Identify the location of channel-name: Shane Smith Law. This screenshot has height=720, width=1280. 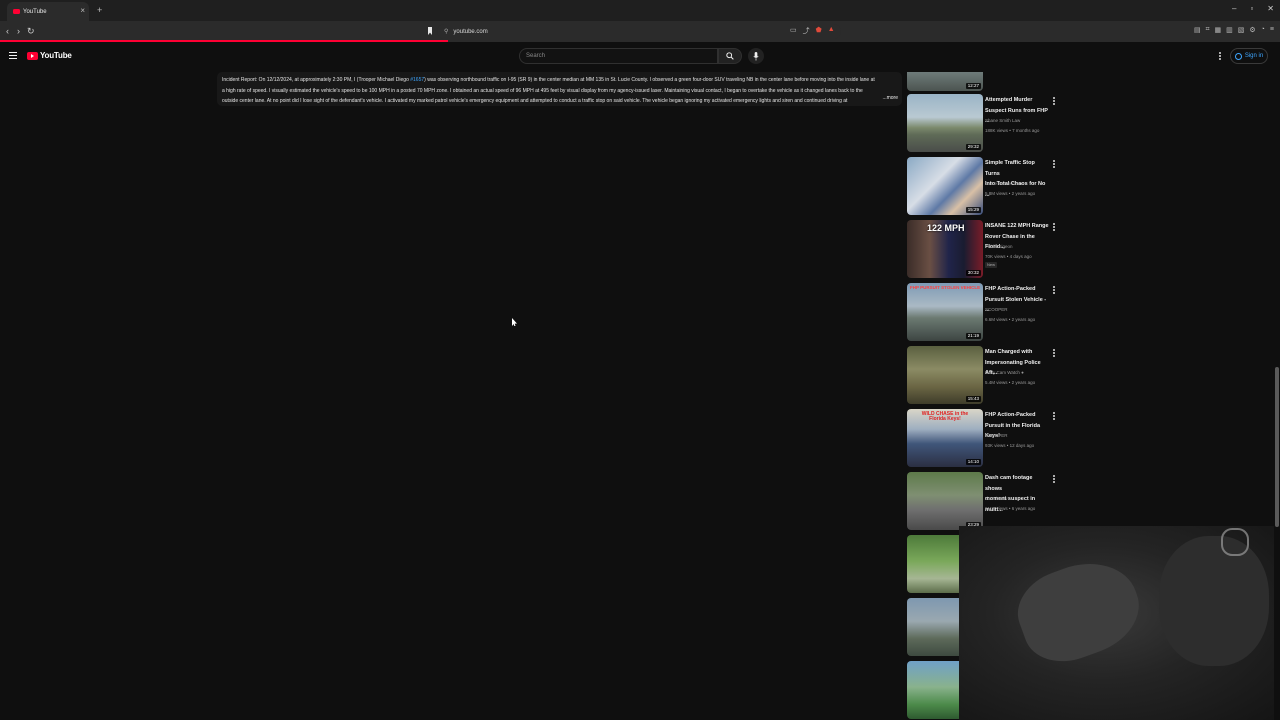
(1020, 121).